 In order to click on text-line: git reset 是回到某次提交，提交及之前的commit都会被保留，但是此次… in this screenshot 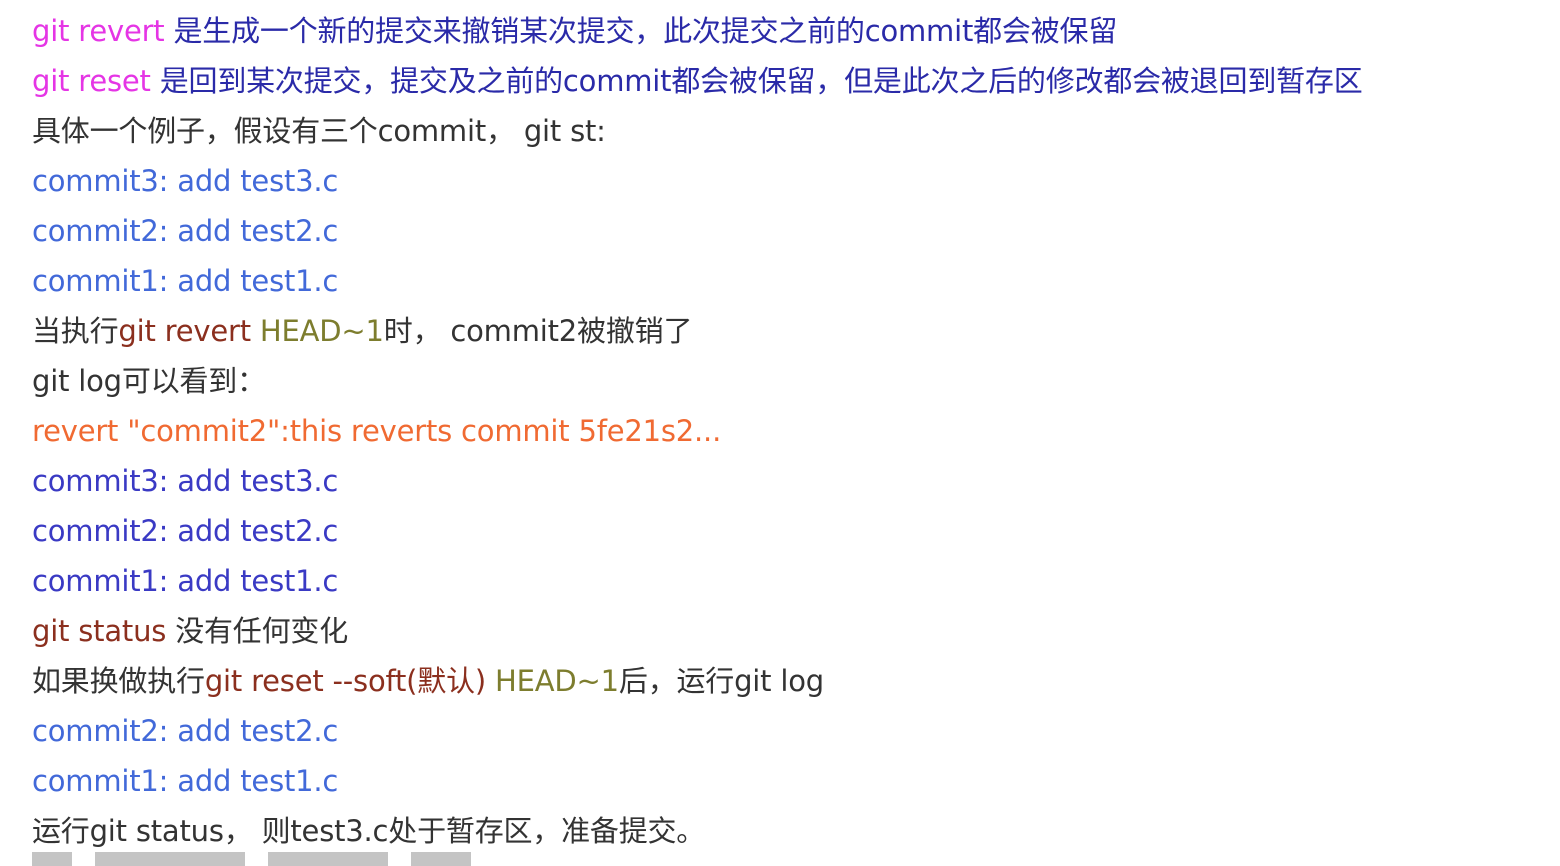, I will do `click(787, 81)`.